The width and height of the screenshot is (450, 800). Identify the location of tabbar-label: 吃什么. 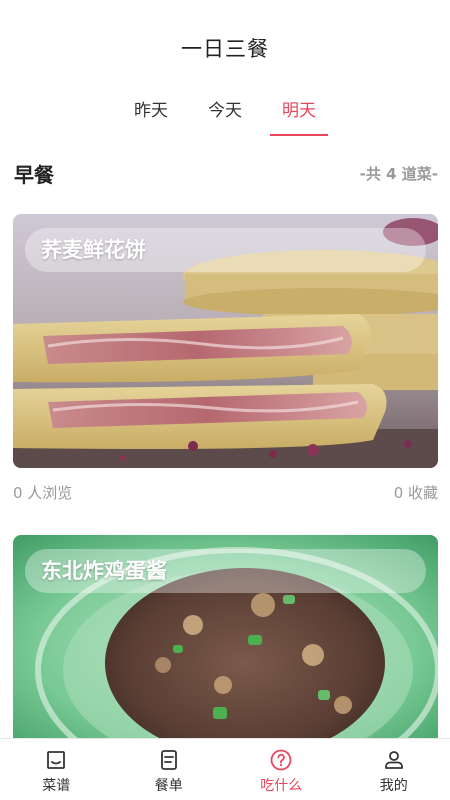
(281, 786).